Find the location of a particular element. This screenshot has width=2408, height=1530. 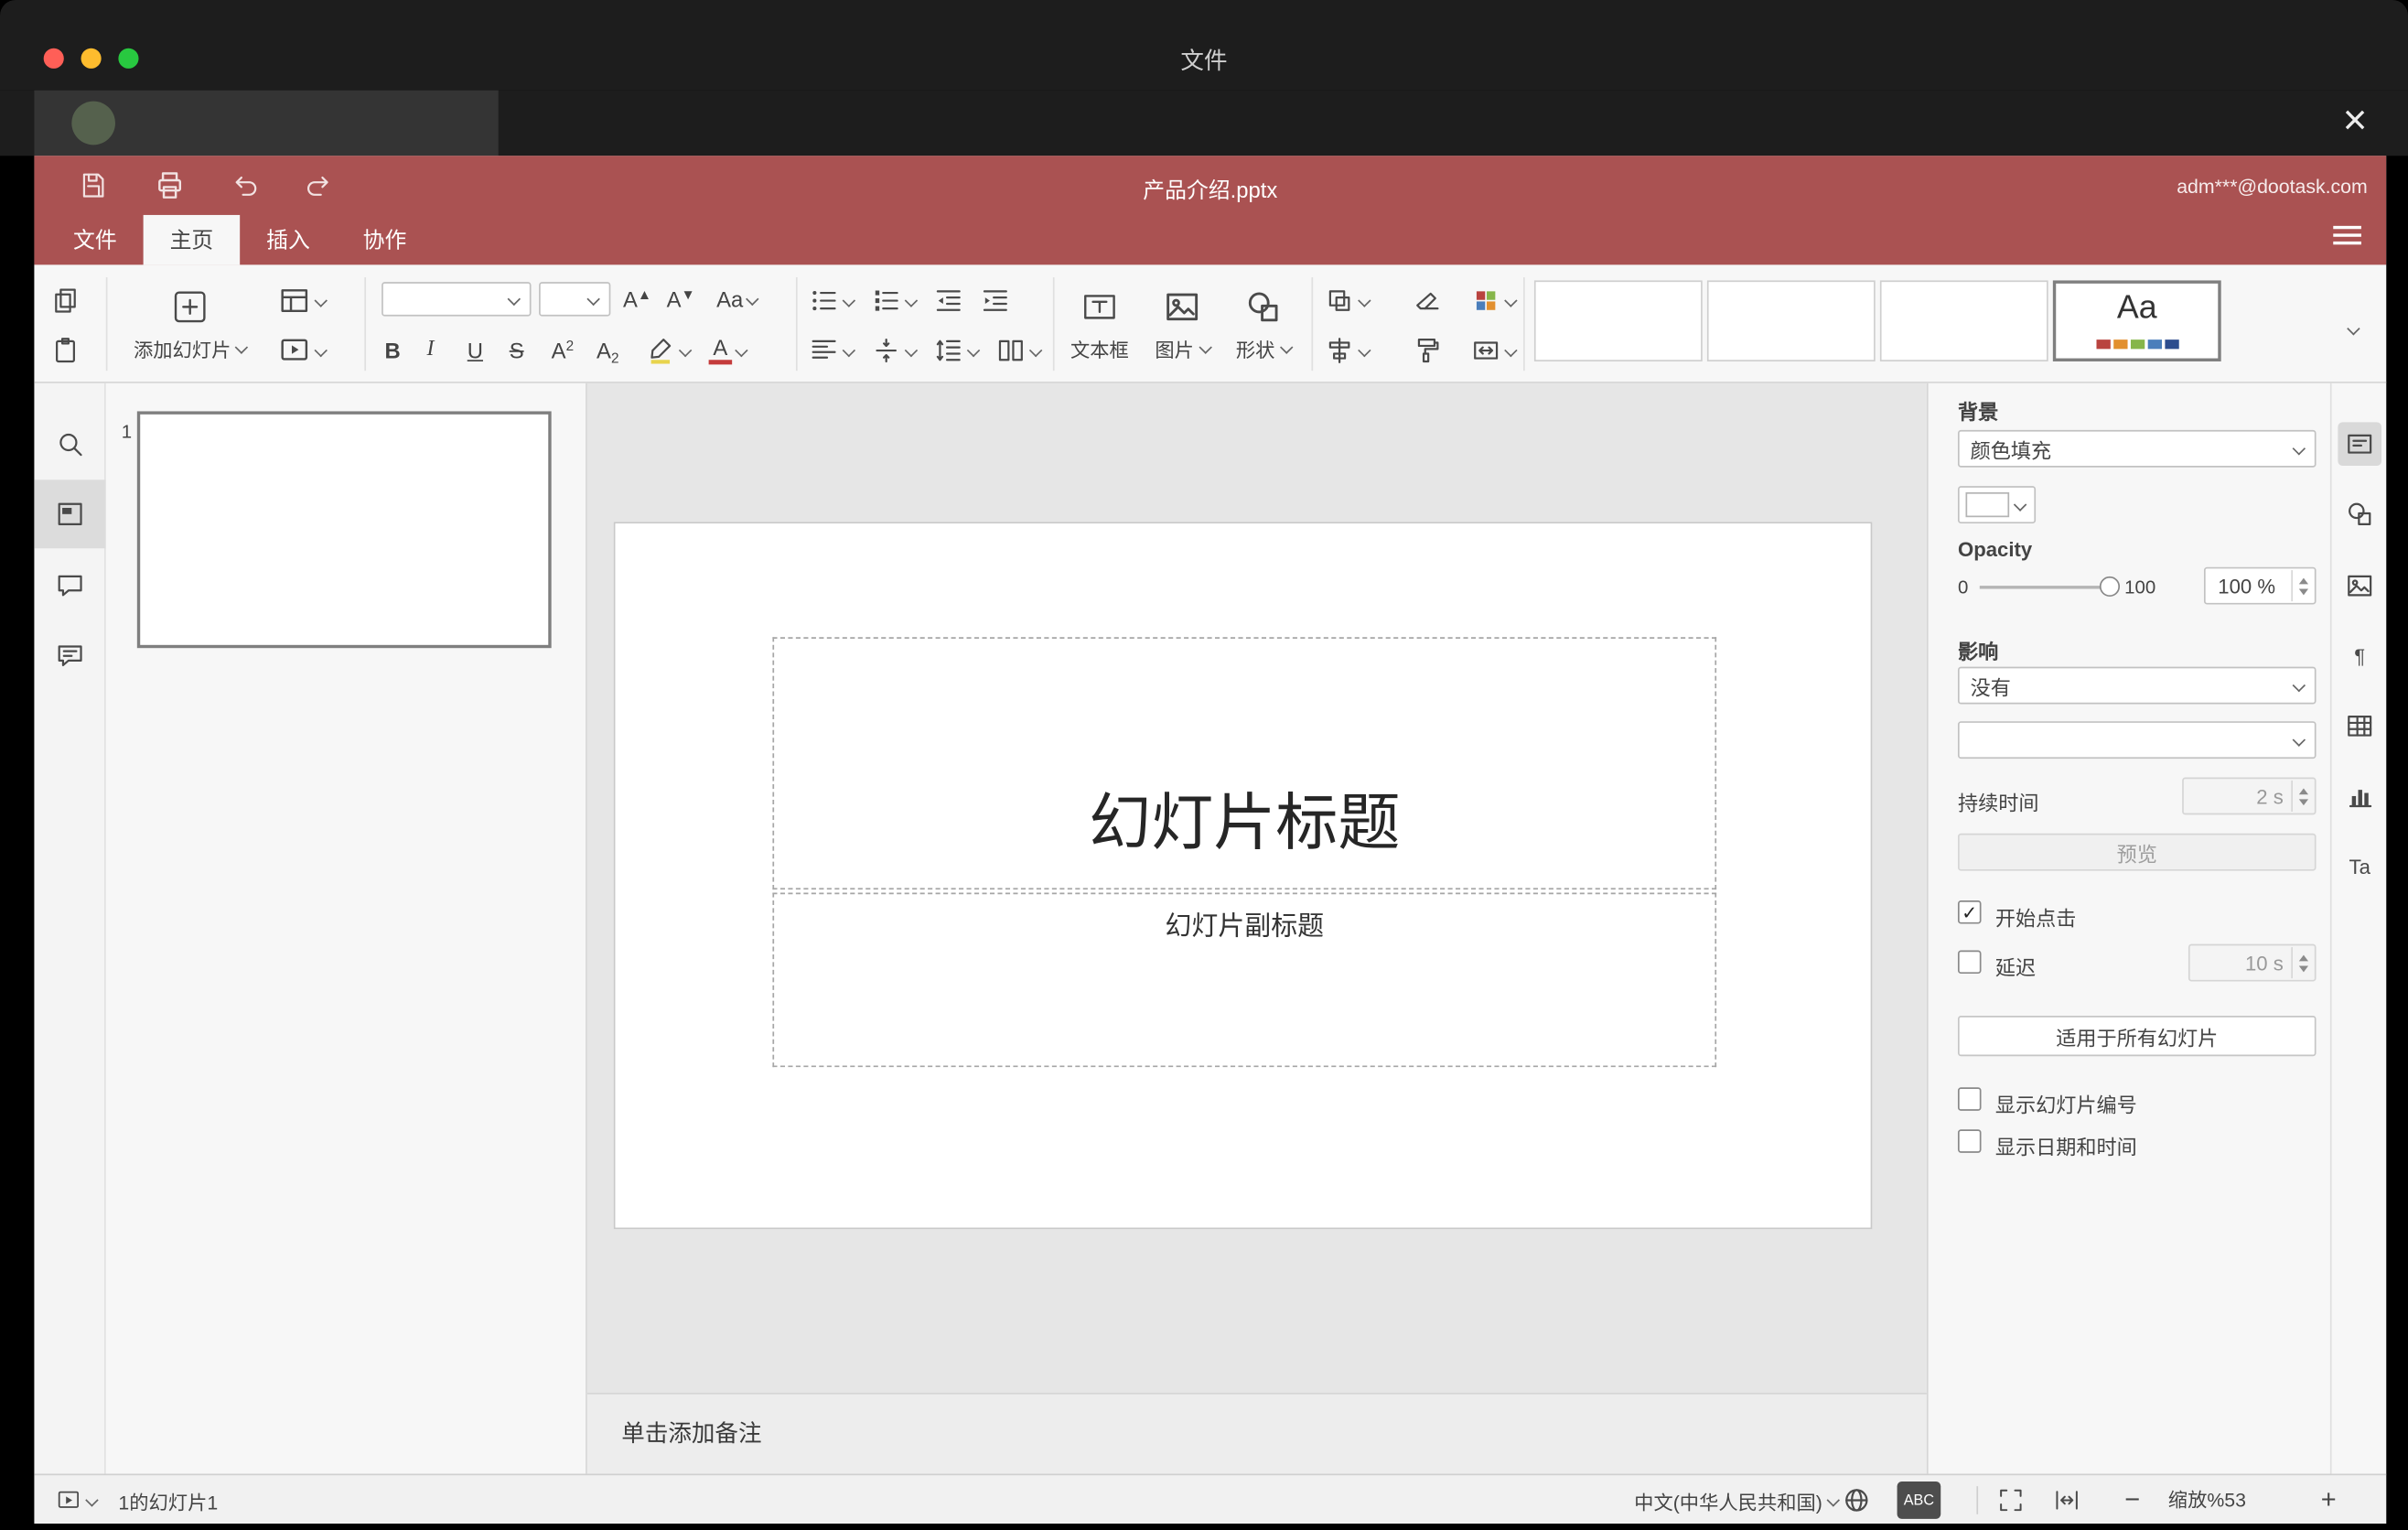

opacity-input: 100 % is located at coordinates (2260, 585).